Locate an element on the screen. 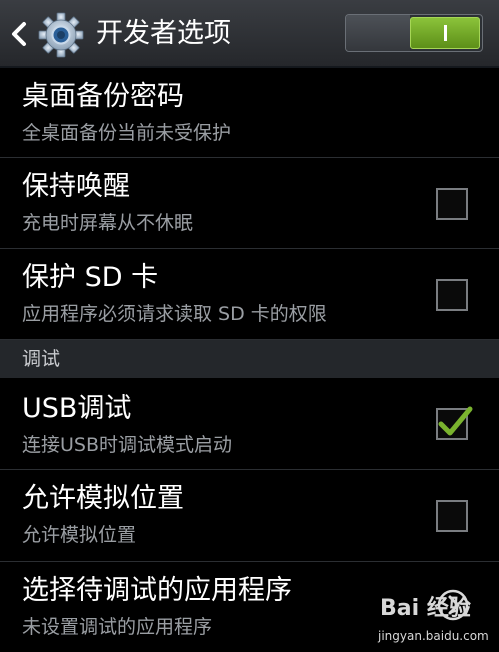 The image size is (499, 652). list-item-desktop-backup-password: 桌面备份密码 全桌面备份当前未受保护 is located at coordinates (249, 113).